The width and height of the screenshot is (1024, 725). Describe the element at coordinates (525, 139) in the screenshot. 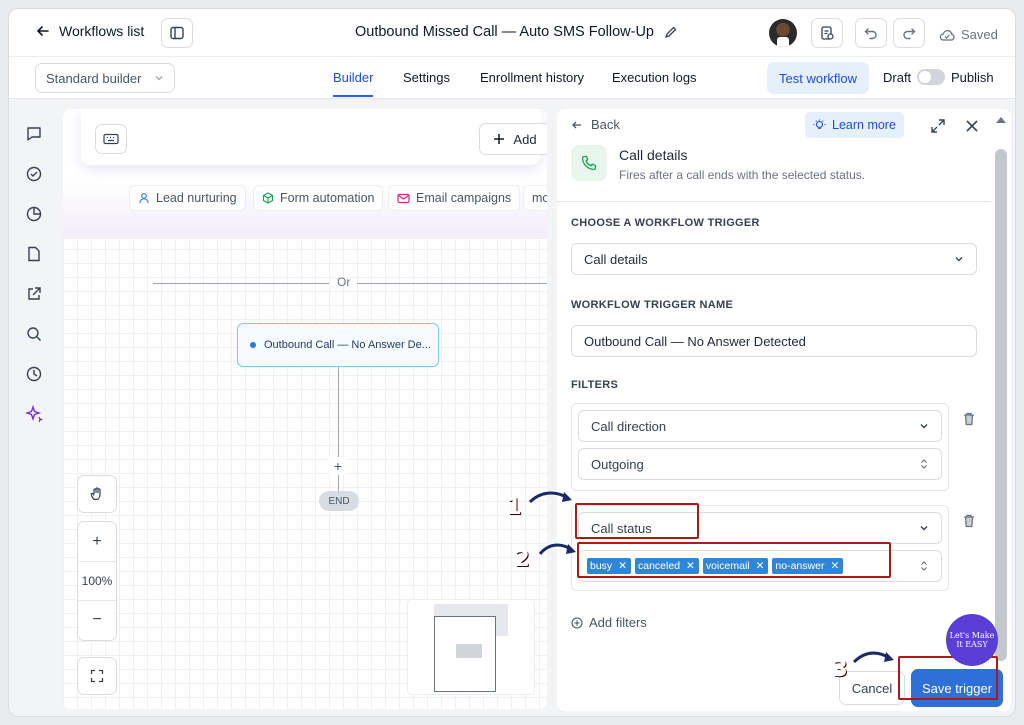

I see `add-label: Add` at that location.